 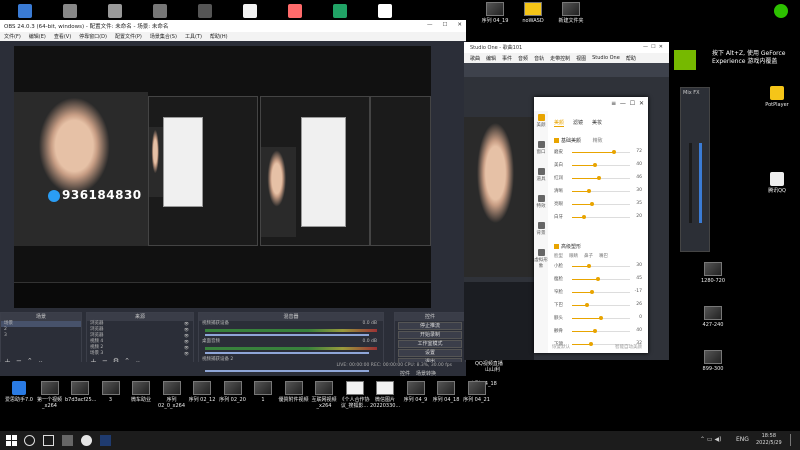 I want to click on language-indicator: ENG, so click(x=742, y=439).